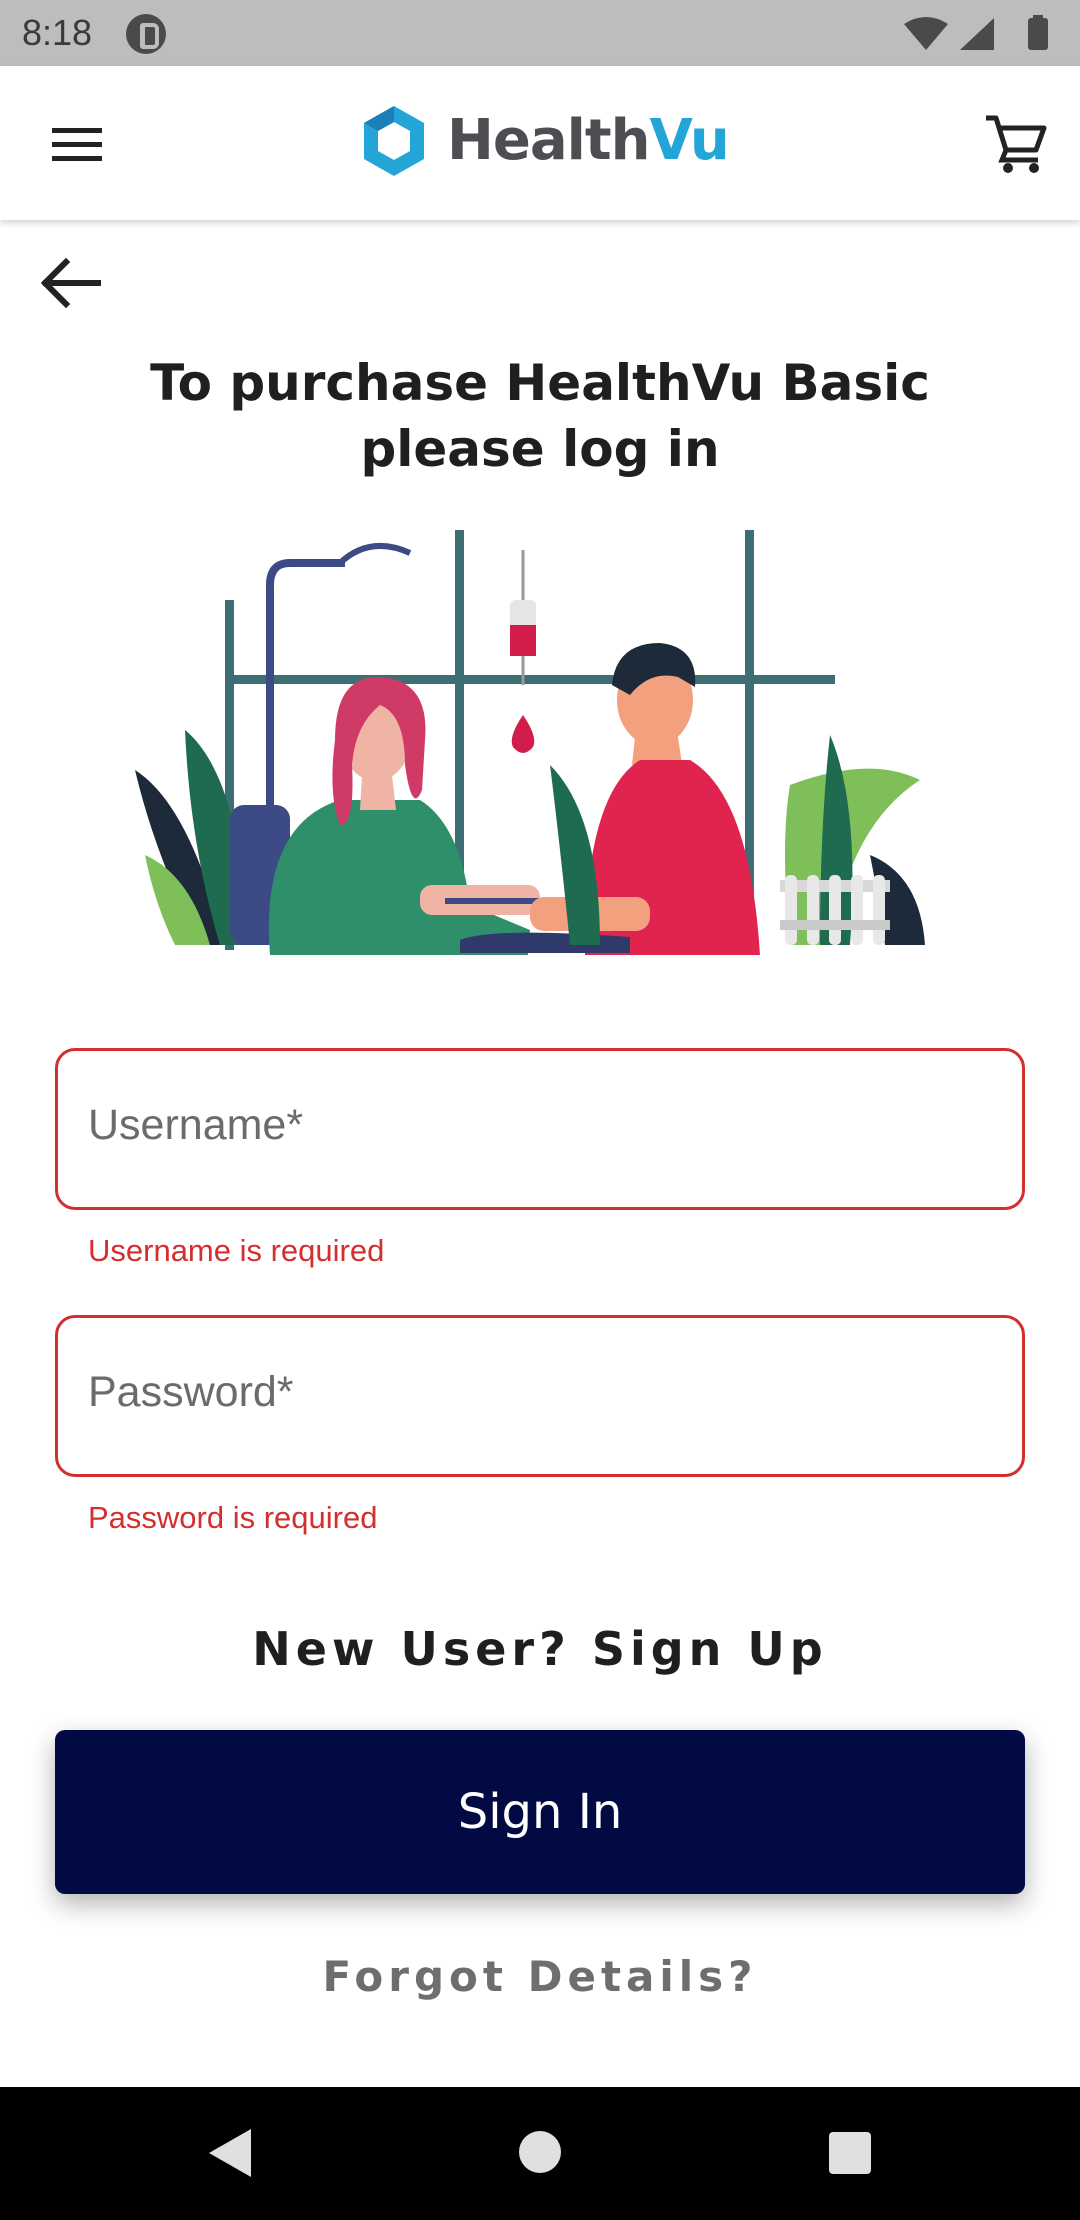 This screenshot has height=2220, width=1080. What do you see at coordinates (233, 1517) in the screenshot?
I see `password-error: Password is required` at bounding box center [233, 1517].